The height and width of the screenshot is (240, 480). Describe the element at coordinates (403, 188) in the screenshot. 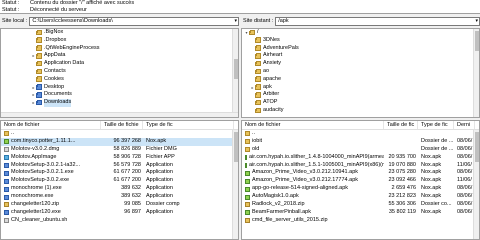

I see `file-size: 2 659 476` at that location.